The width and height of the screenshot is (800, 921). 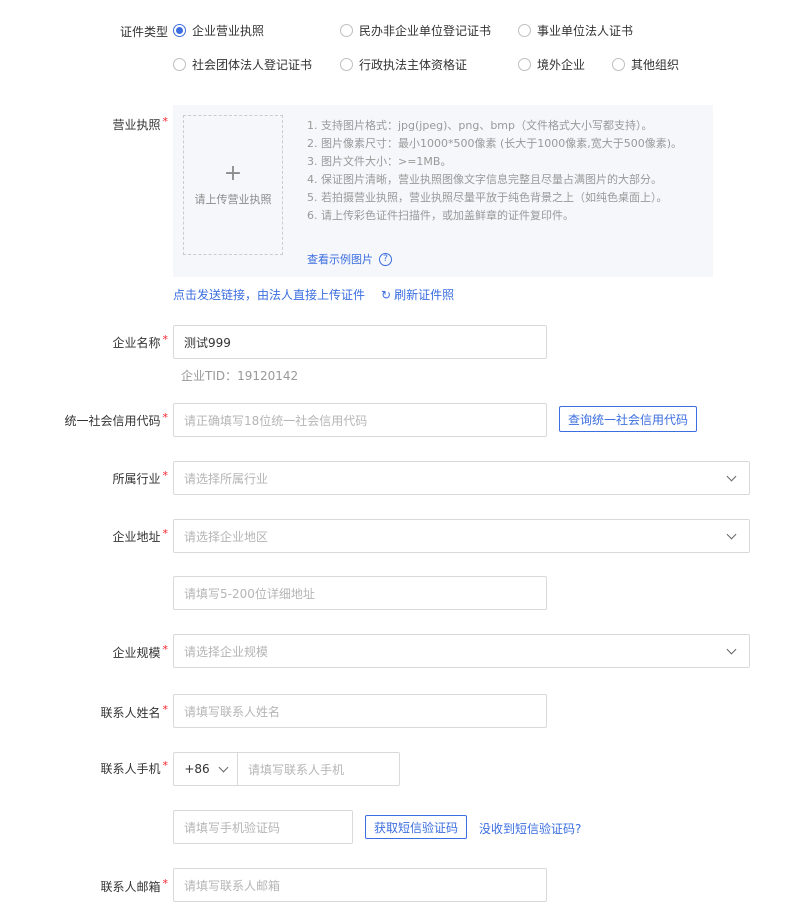 I want to click on address-detail-input: 请填写5-200位详细地址, so click(x=360, y=593).